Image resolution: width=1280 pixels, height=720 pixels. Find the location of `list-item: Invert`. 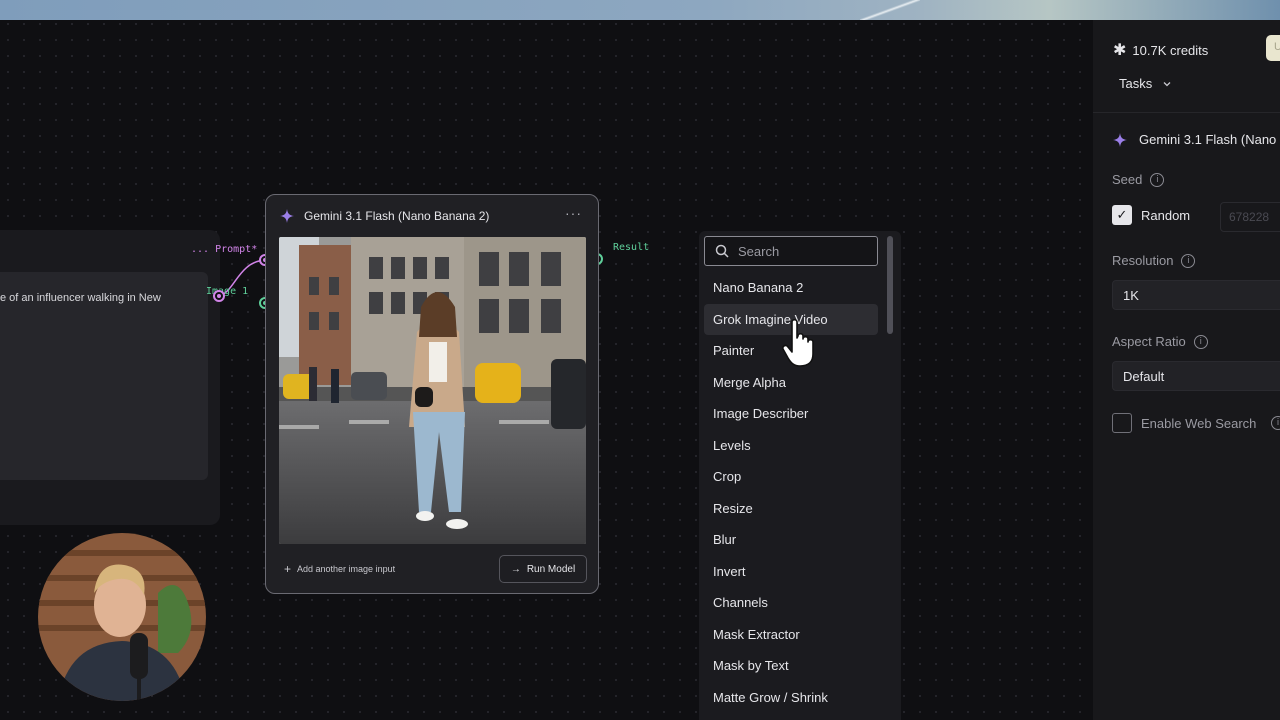

list-item: Invert is located at coordinates (791, 572).